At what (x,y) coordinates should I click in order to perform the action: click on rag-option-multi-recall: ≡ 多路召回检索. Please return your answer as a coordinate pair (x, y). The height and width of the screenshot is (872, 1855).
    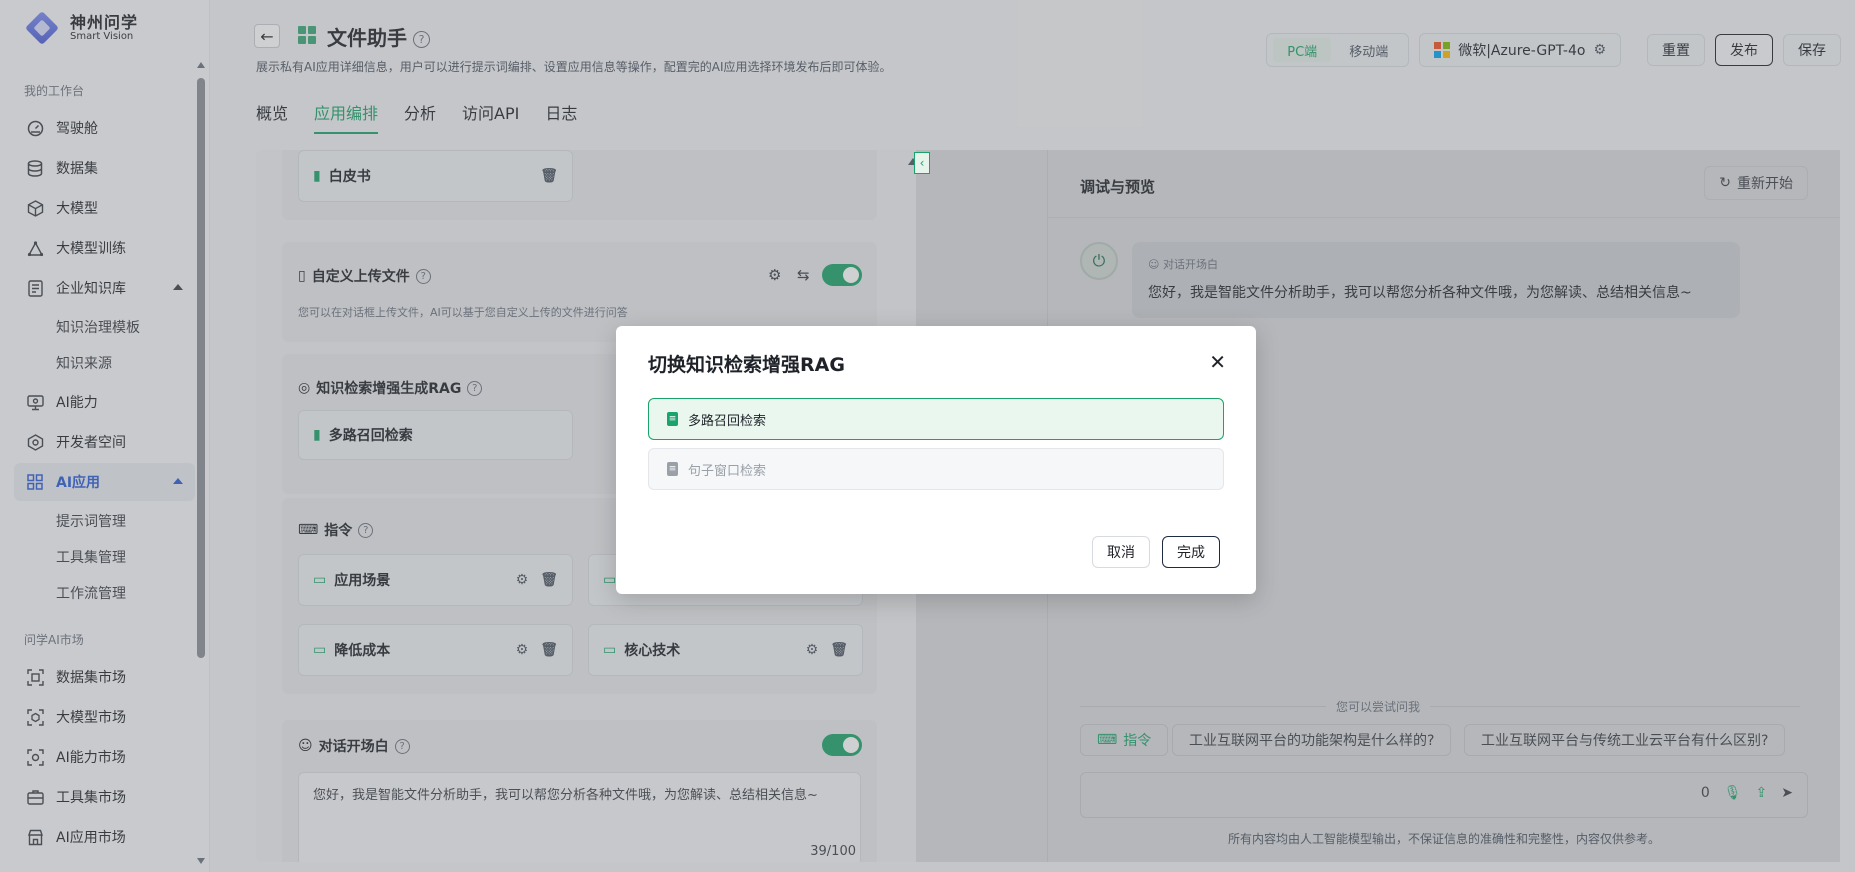
    Looking at the image, I should click on (936, 419).